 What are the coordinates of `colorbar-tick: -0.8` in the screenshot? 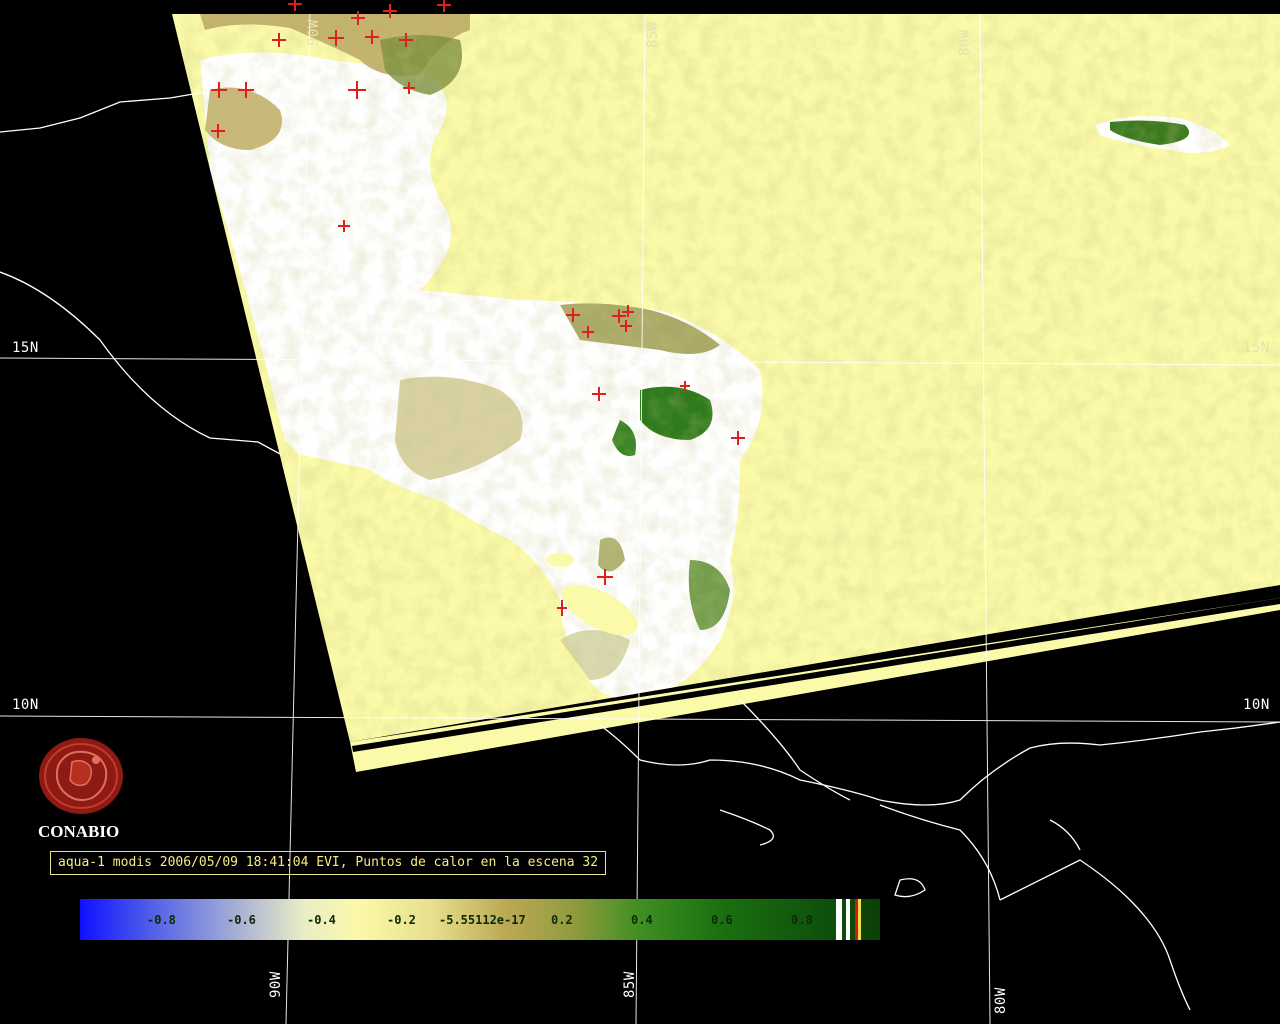 It's located at (161, 920).